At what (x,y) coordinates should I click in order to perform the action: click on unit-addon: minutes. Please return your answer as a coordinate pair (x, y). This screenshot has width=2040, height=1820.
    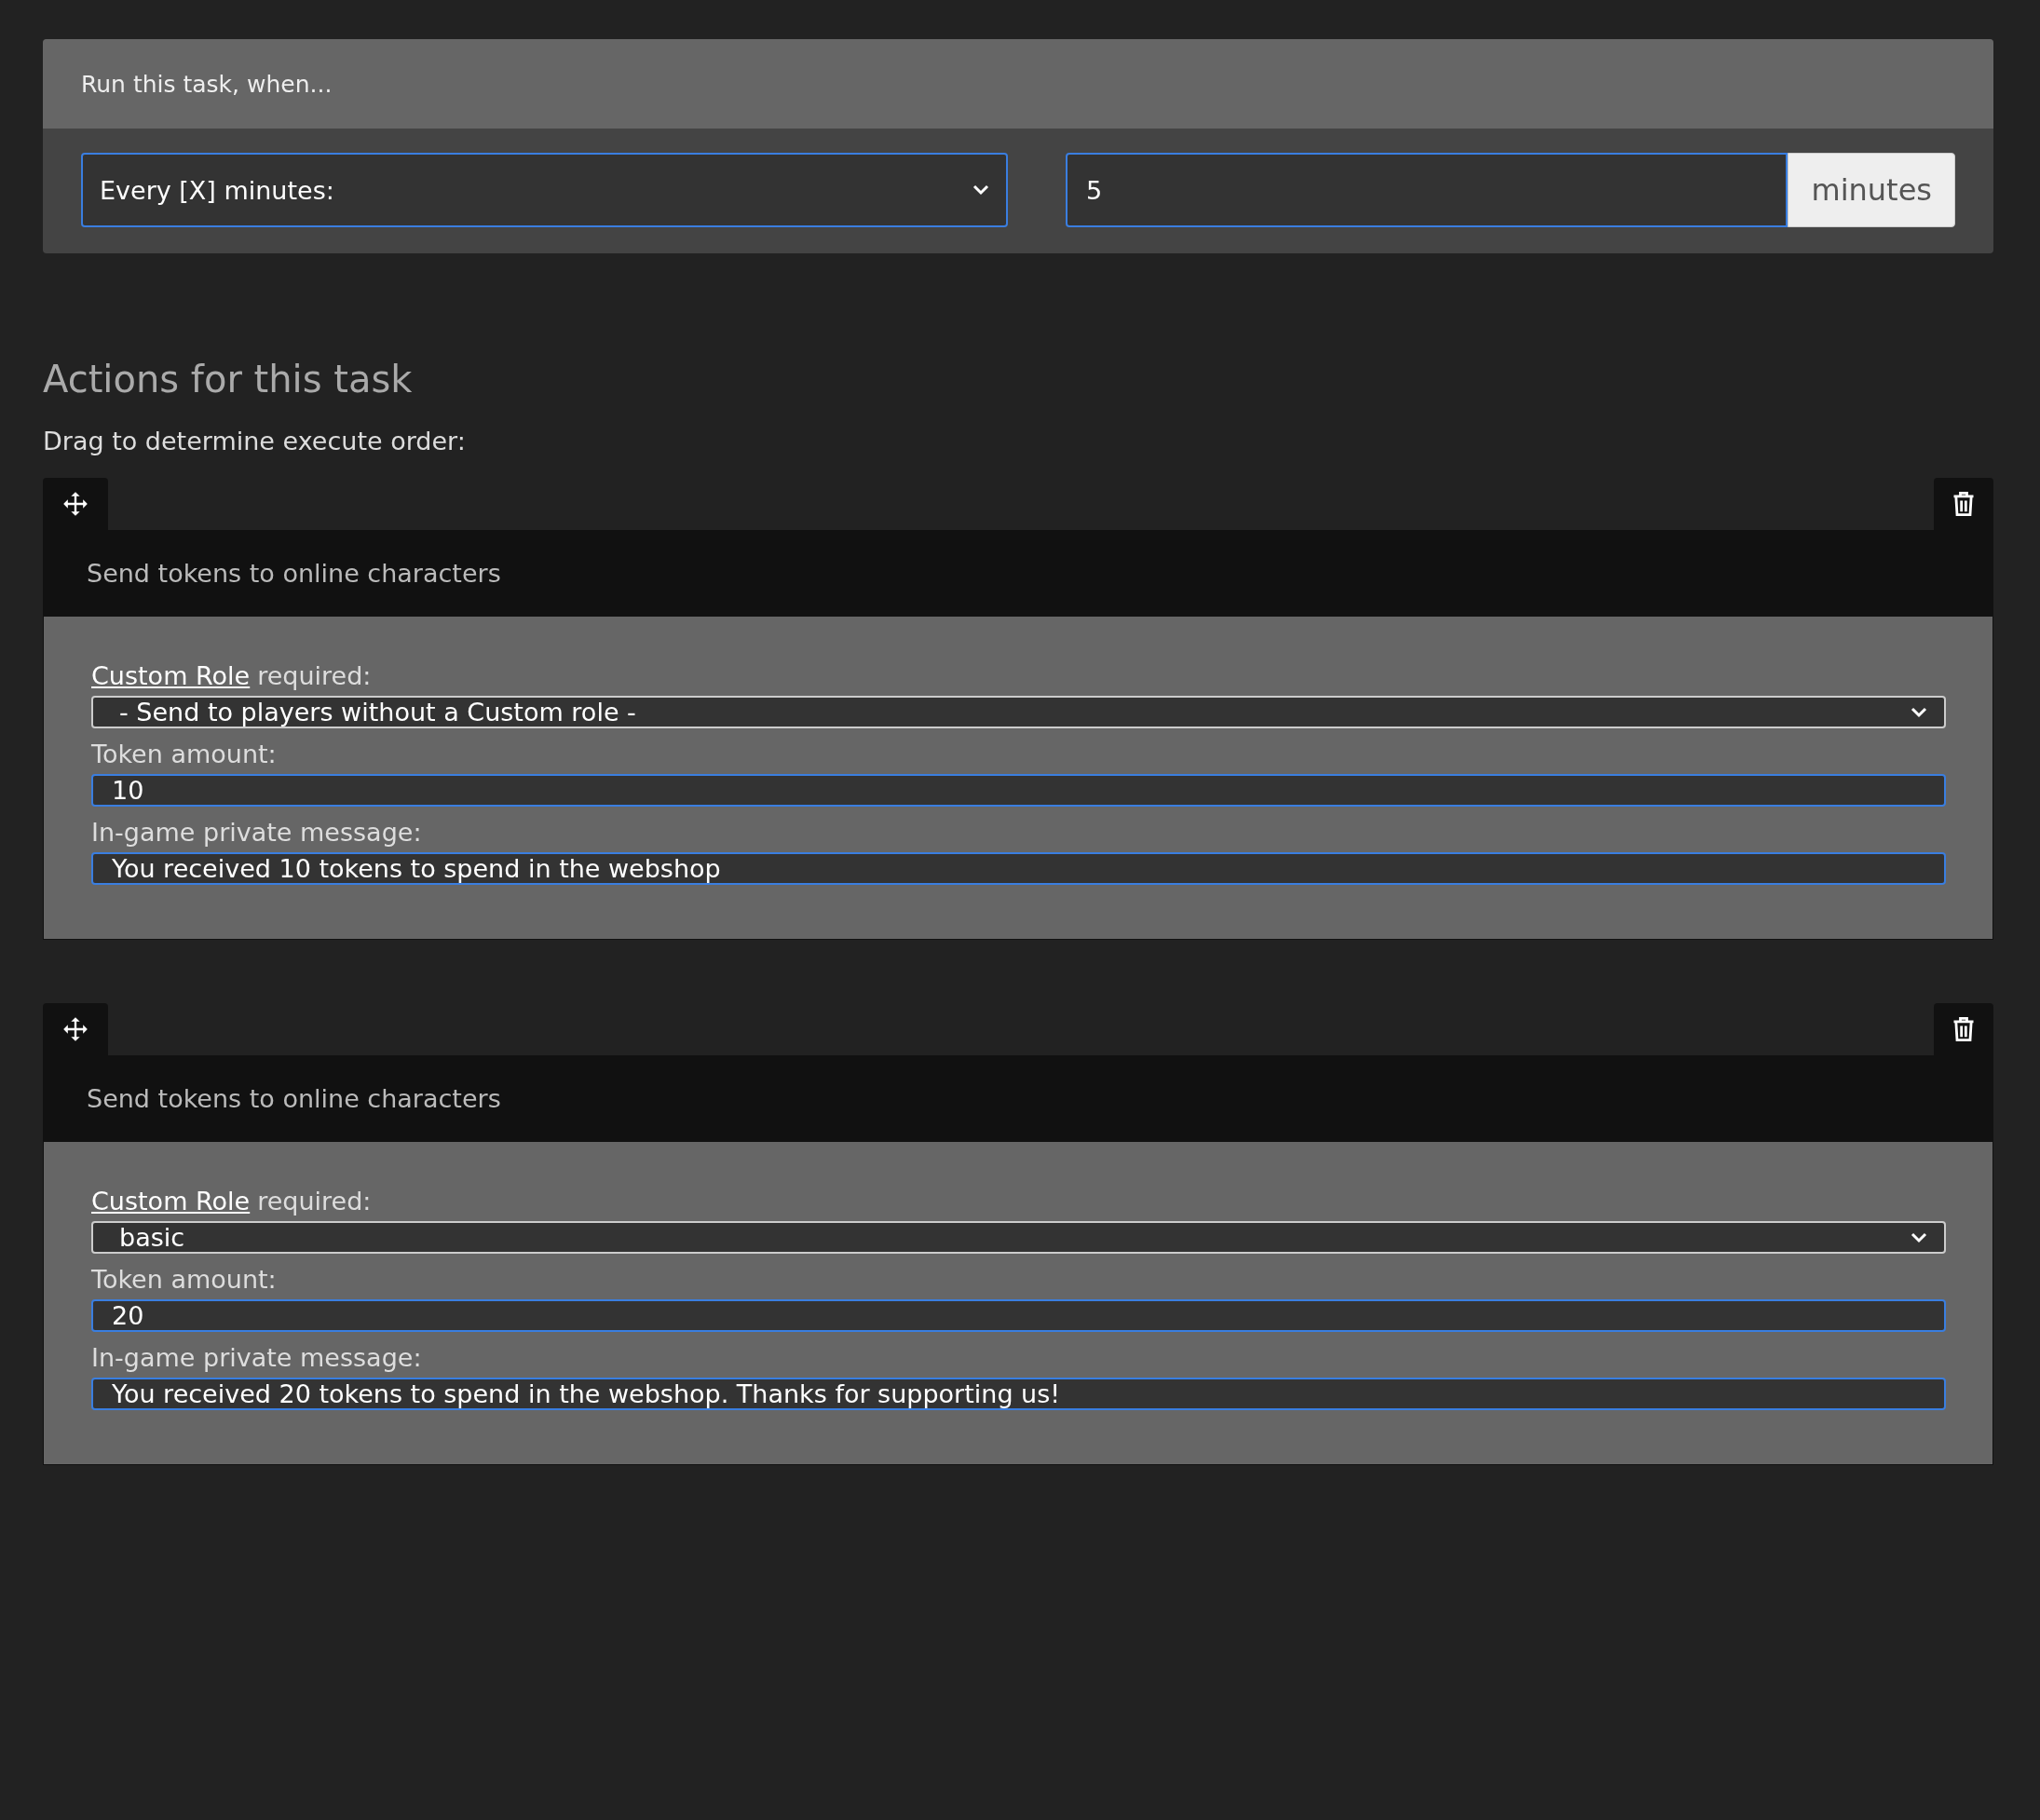
    Looking at the image, I should click on (1871, 190).